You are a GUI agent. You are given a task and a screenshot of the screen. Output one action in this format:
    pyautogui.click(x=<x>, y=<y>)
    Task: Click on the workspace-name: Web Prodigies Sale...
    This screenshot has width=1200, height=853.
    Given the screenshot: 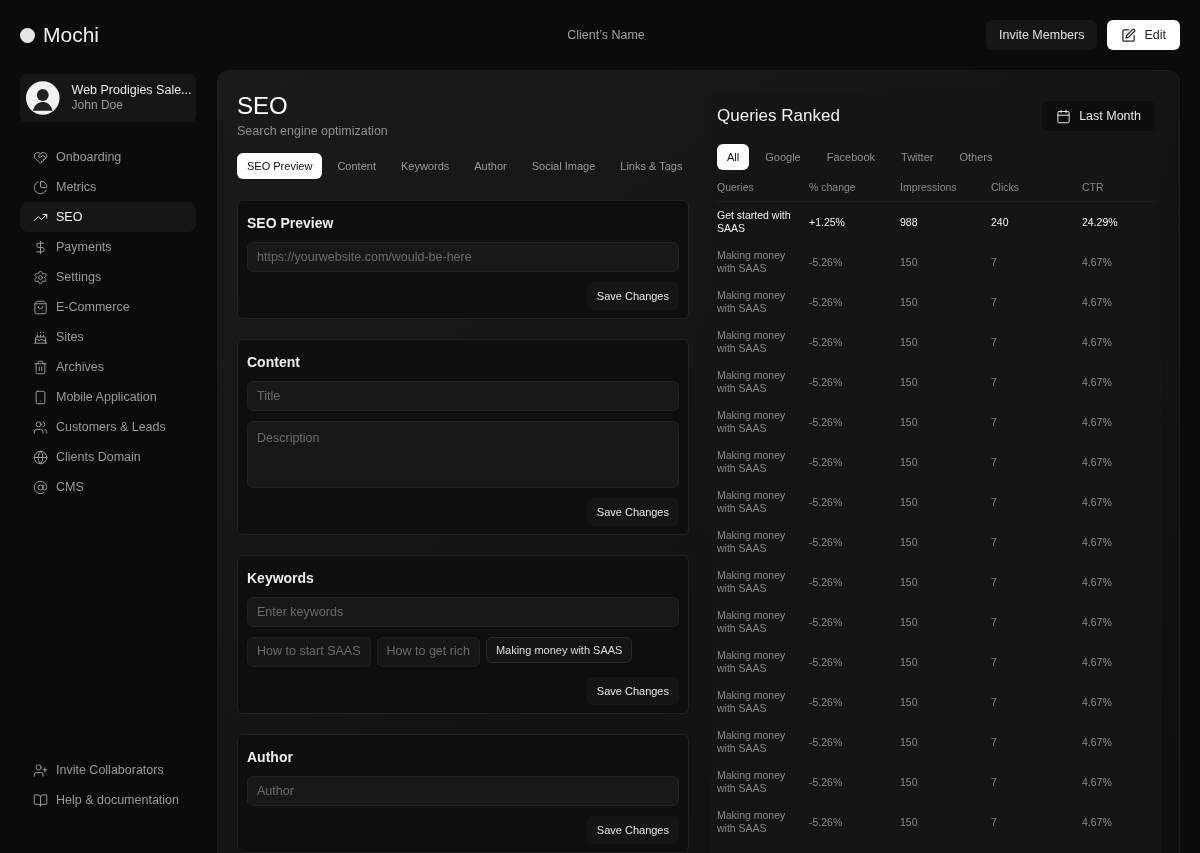 What is the action you would take?
    pyautogui.click(x=130, y=90)
    